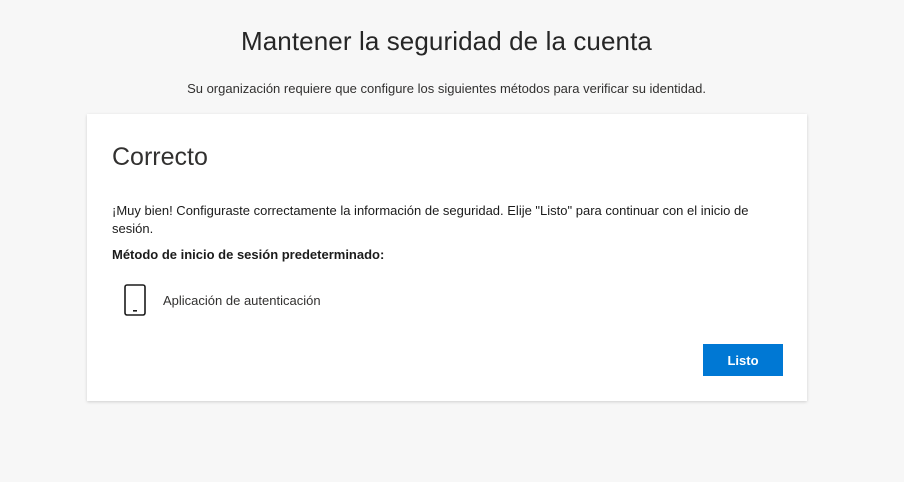 The width and height of the screenshot is (904, 482). Describe the element at coordinates (446, 41) in the screenshot. I see `page-title: Mantener la seguridad de la cuenta` at that location.